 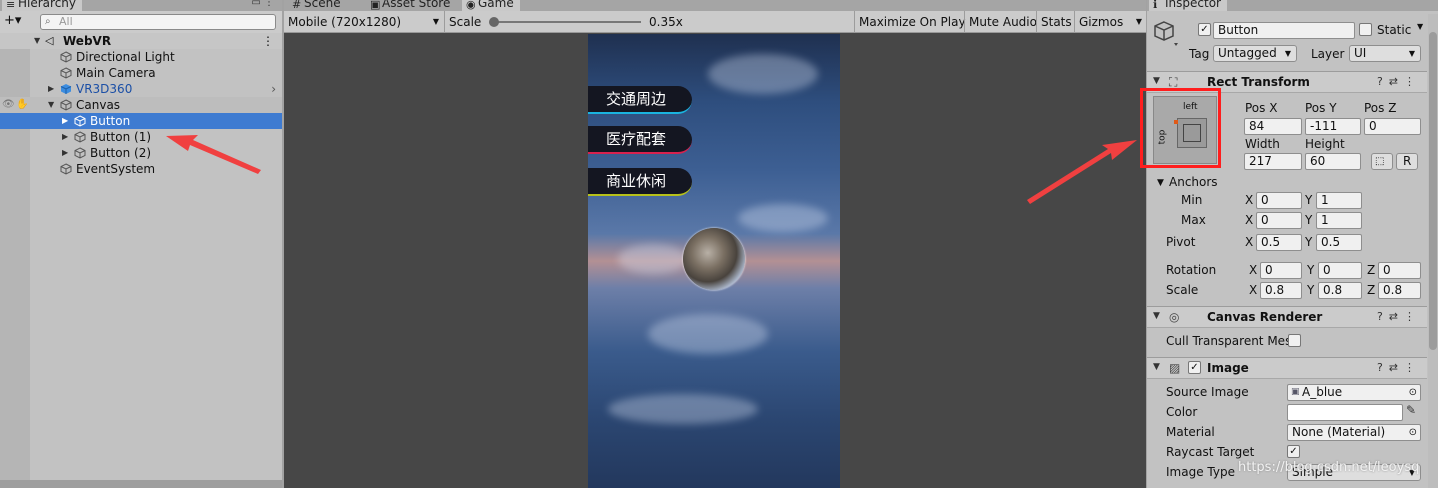 I want to click on image-enabled-checkbox: ✓, so click(x=1194, y=367).